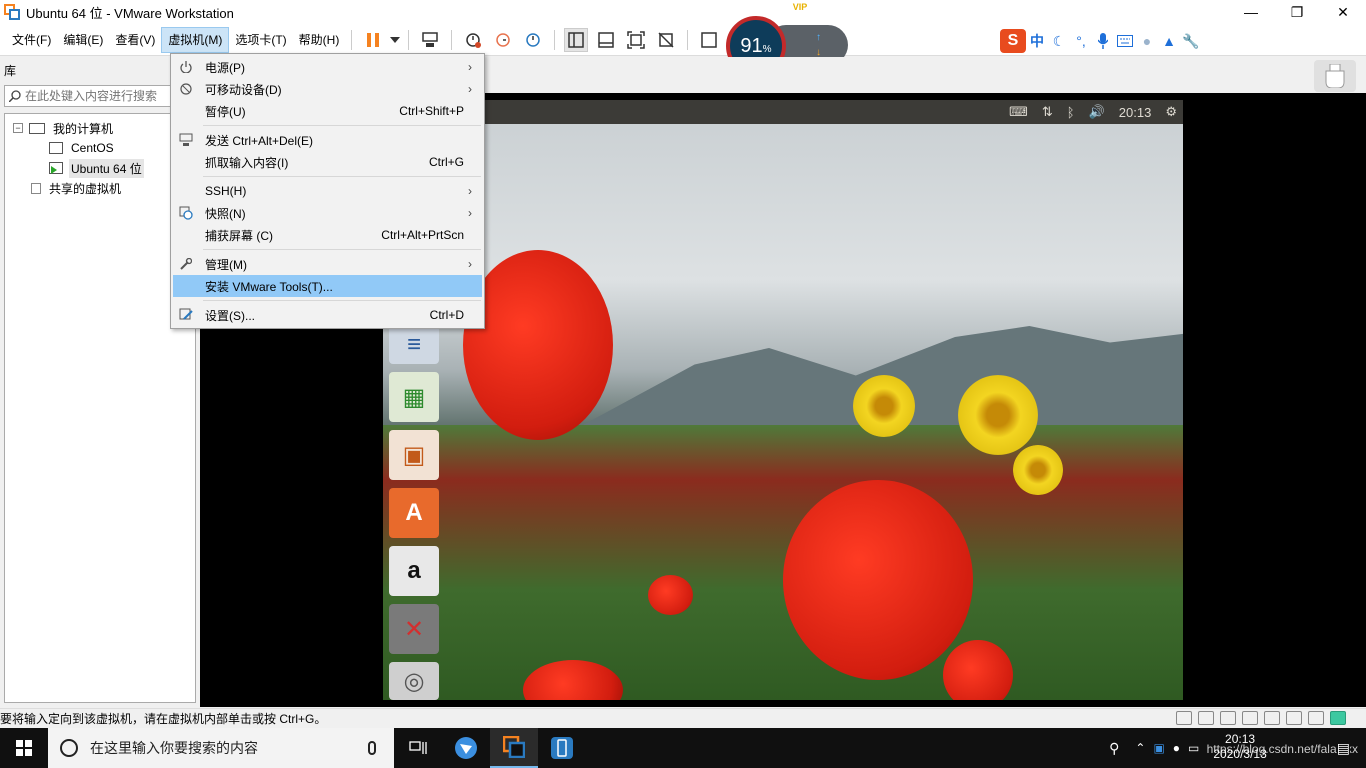 The image size is (1366, 768). What do you see at coordinates (783, 112) in the screenshot?
I see `ubuntu-top-panel: ⌨ ⇅ ᛒ 🔊 20:13 ⚙` at bounding box center [783, 112].